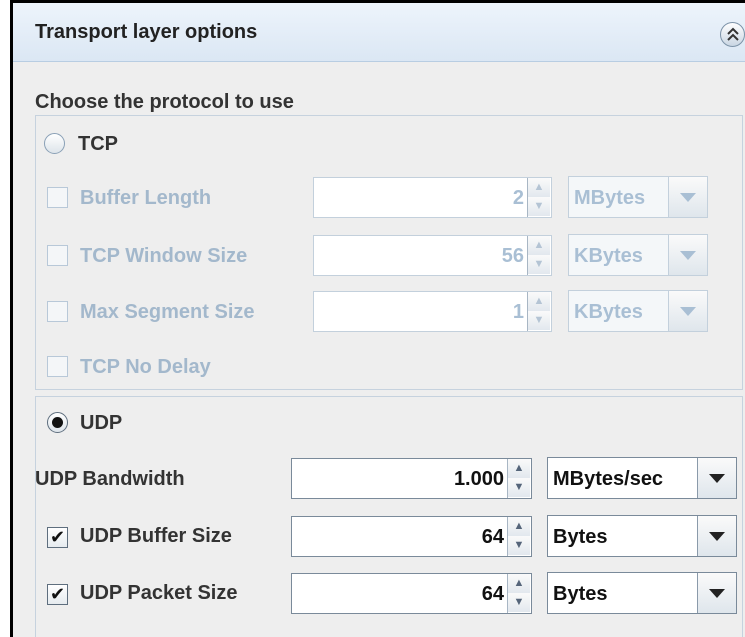 Image resolution: width=745 pixels, height=637 pixels. I want to click on max-segment-size-spin-buttons: ▲ ▼, so click(539, 311).